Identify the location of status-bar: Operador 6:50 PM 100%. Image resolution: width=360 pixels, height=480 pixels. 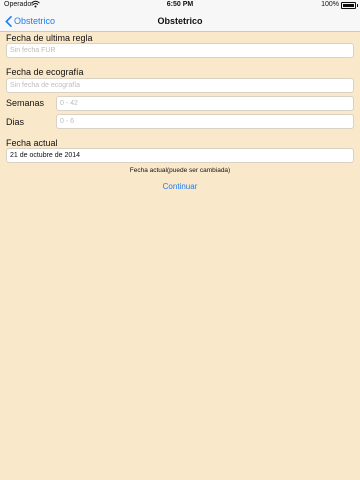
(180, 5).